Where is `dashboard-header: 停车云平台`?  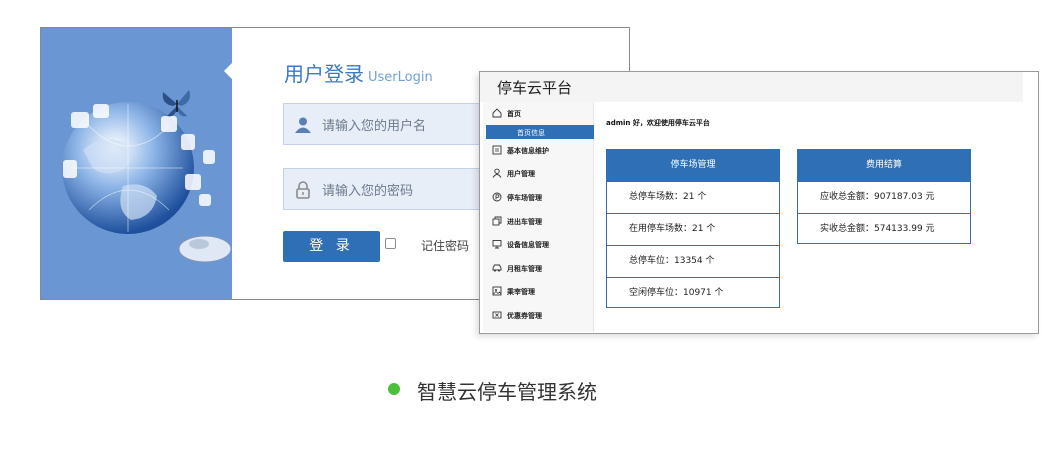
dashboard-header: 停车云平台 is located at coordinates (751, 87).